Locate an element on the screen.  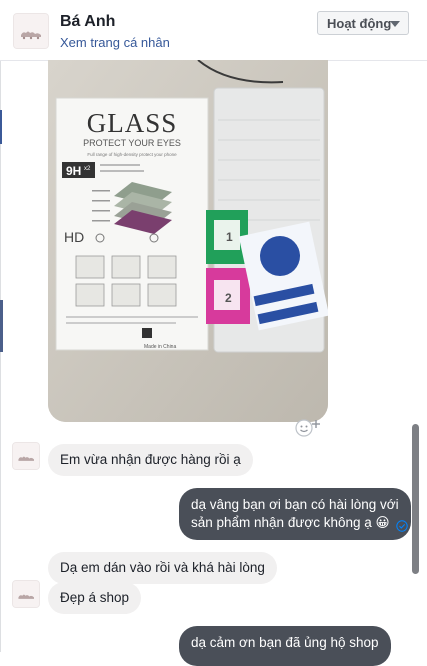
grinning-emoji-icon: 😀 is located at coordinates (382, 522).